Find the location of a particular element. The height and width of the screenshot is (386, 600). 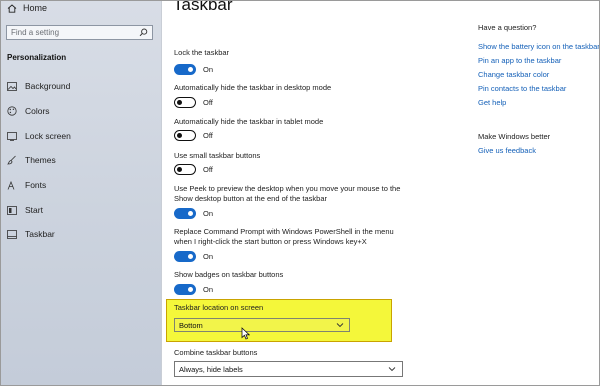

setting-label: Show badges on taskbar buttons is located at coordinates (229, 274).